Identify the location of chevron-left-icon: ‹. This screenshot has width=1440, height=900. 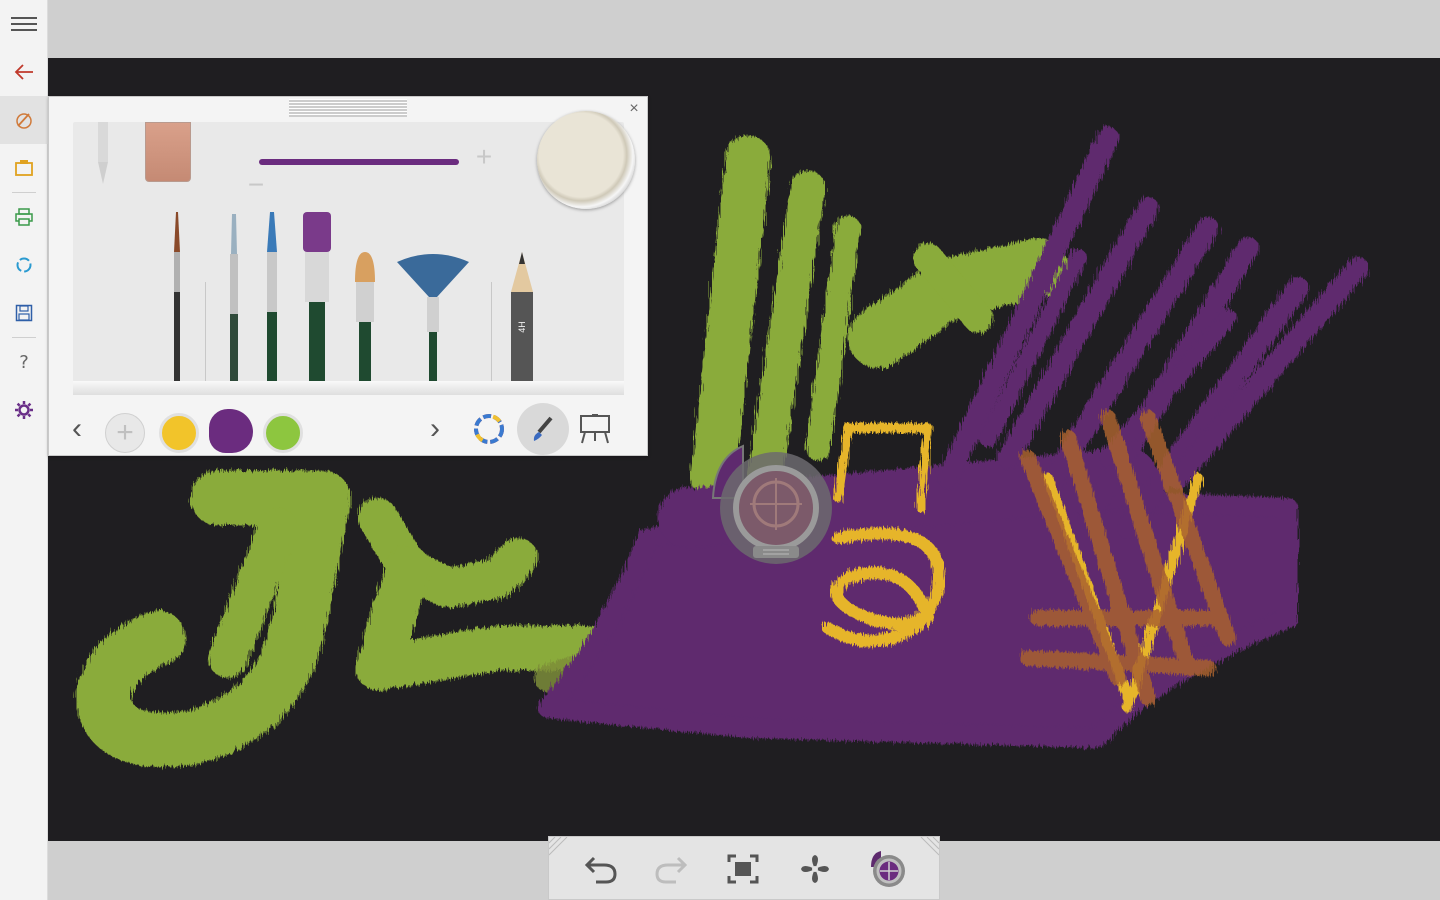
(77, 428).